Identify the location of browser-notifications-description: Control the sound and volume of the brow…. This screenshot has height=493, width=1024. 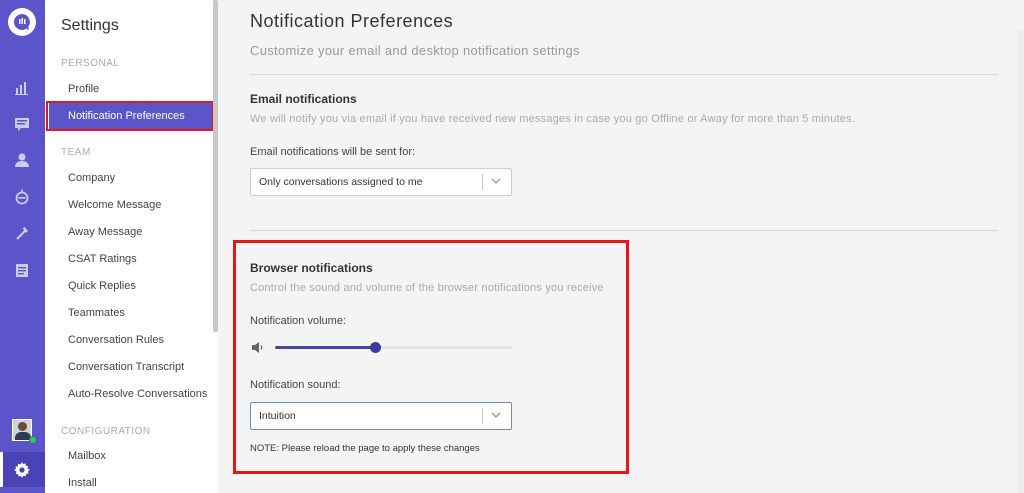
(427, 288).